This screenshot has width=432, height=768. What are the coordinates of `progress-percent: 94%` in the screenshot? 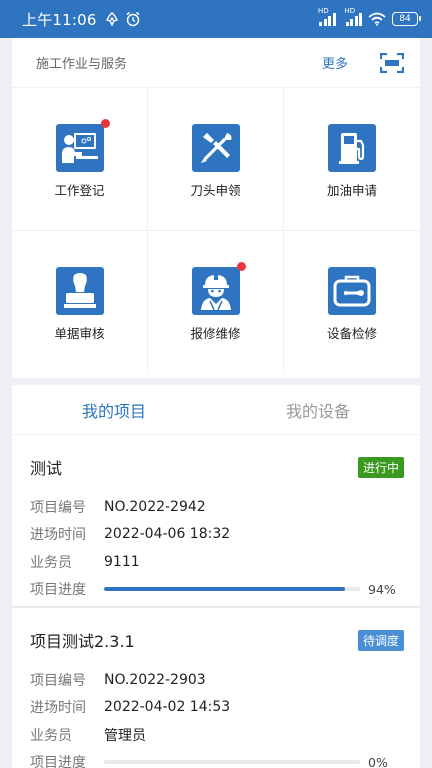 It's located at (382, 589).